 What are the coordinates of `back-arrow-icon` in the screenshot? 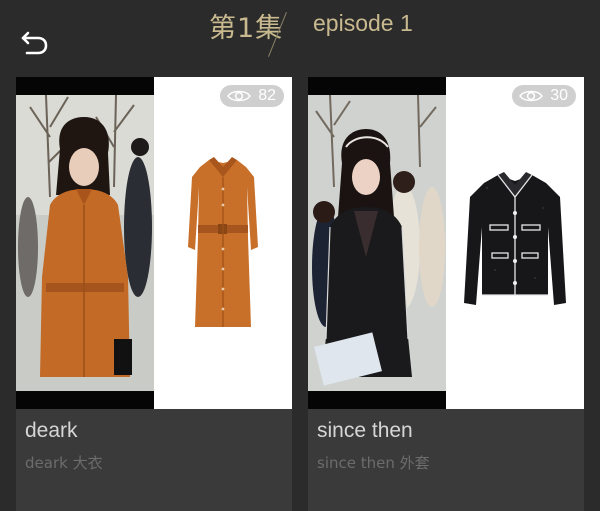 It's located at (34, 43).